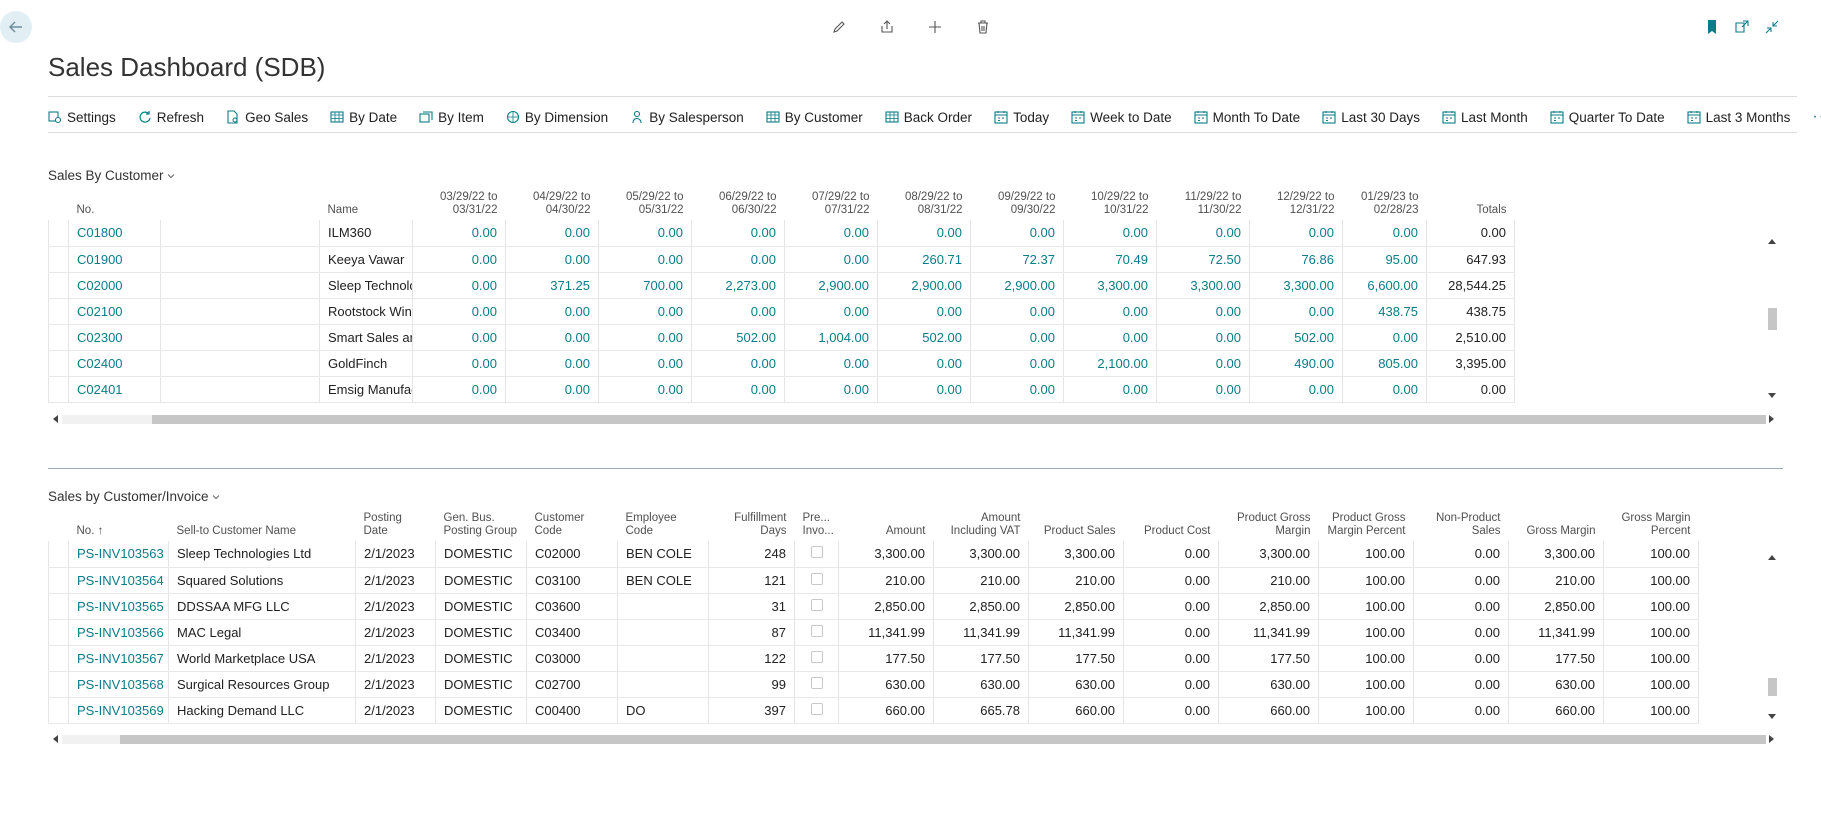 Image resolution: width=1821 pixels, height=839 pixels. I want to click on column-header: Product Cost, so click(1171, 526).